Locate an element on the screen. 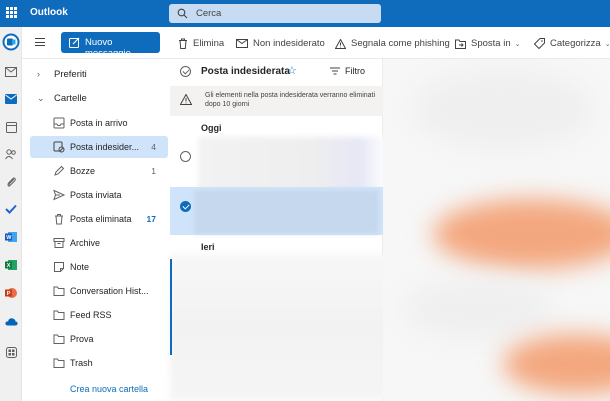 This screenshot has height=401, width=610. archive-icon is located at coordinates (59, 243).